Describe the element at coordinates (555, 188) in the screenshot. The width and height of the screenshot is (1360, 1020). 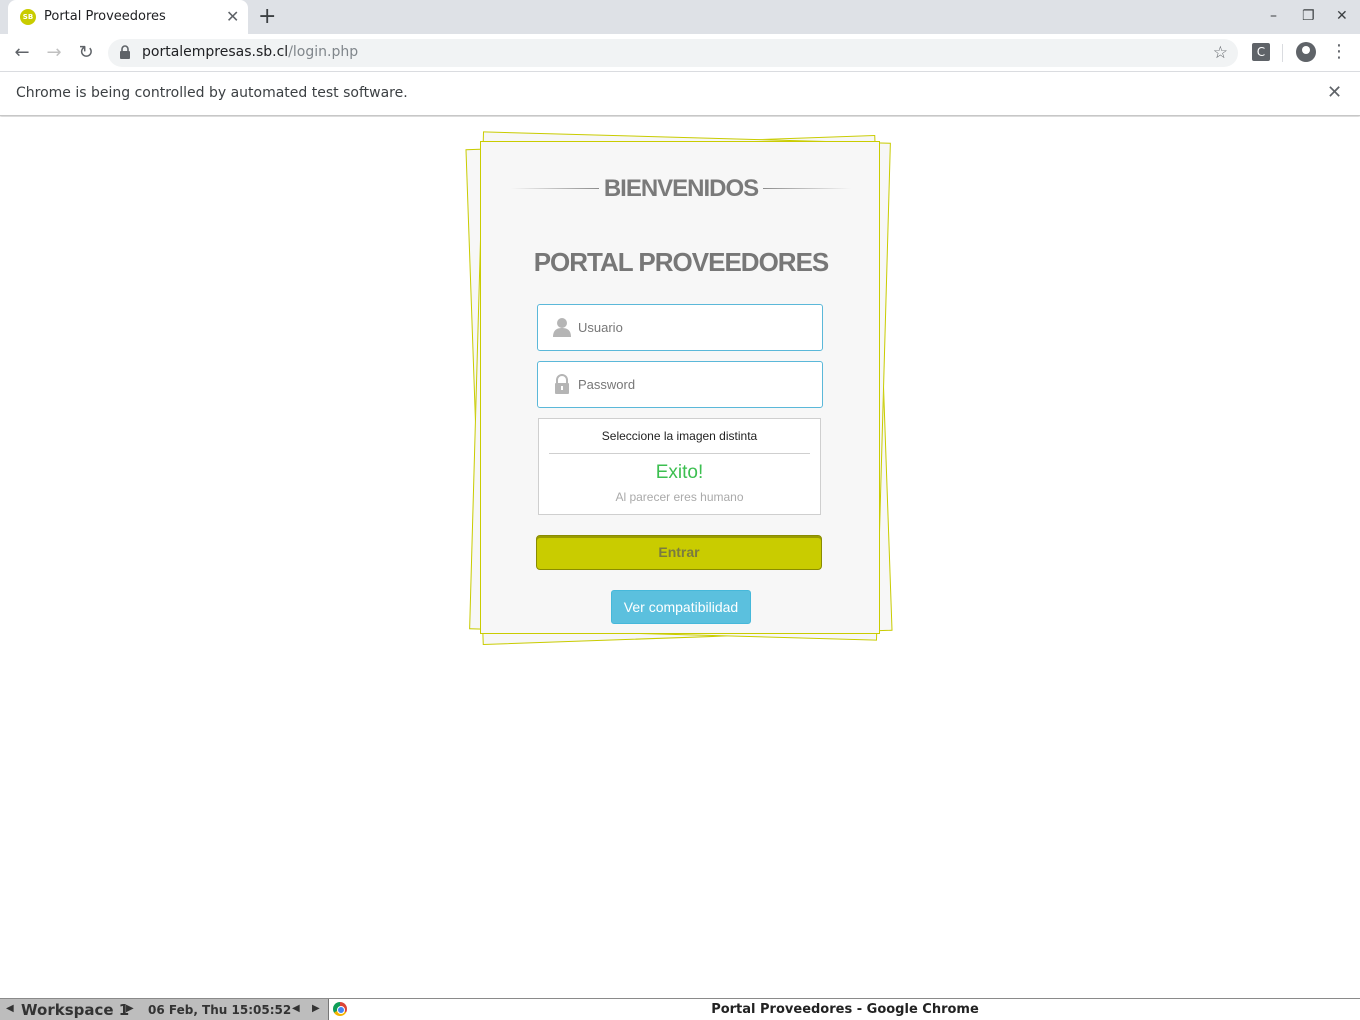
I see `welcome-line-left` at that location.